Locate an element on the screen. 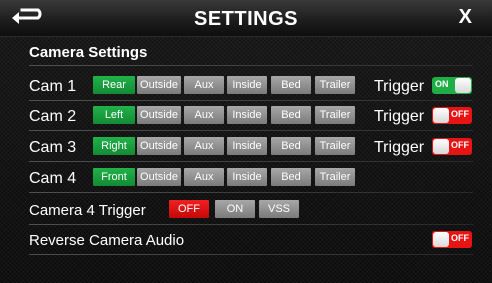 The width and height of the screenshot is (492, 283). close-button: X is located at coordinates (465, 17).